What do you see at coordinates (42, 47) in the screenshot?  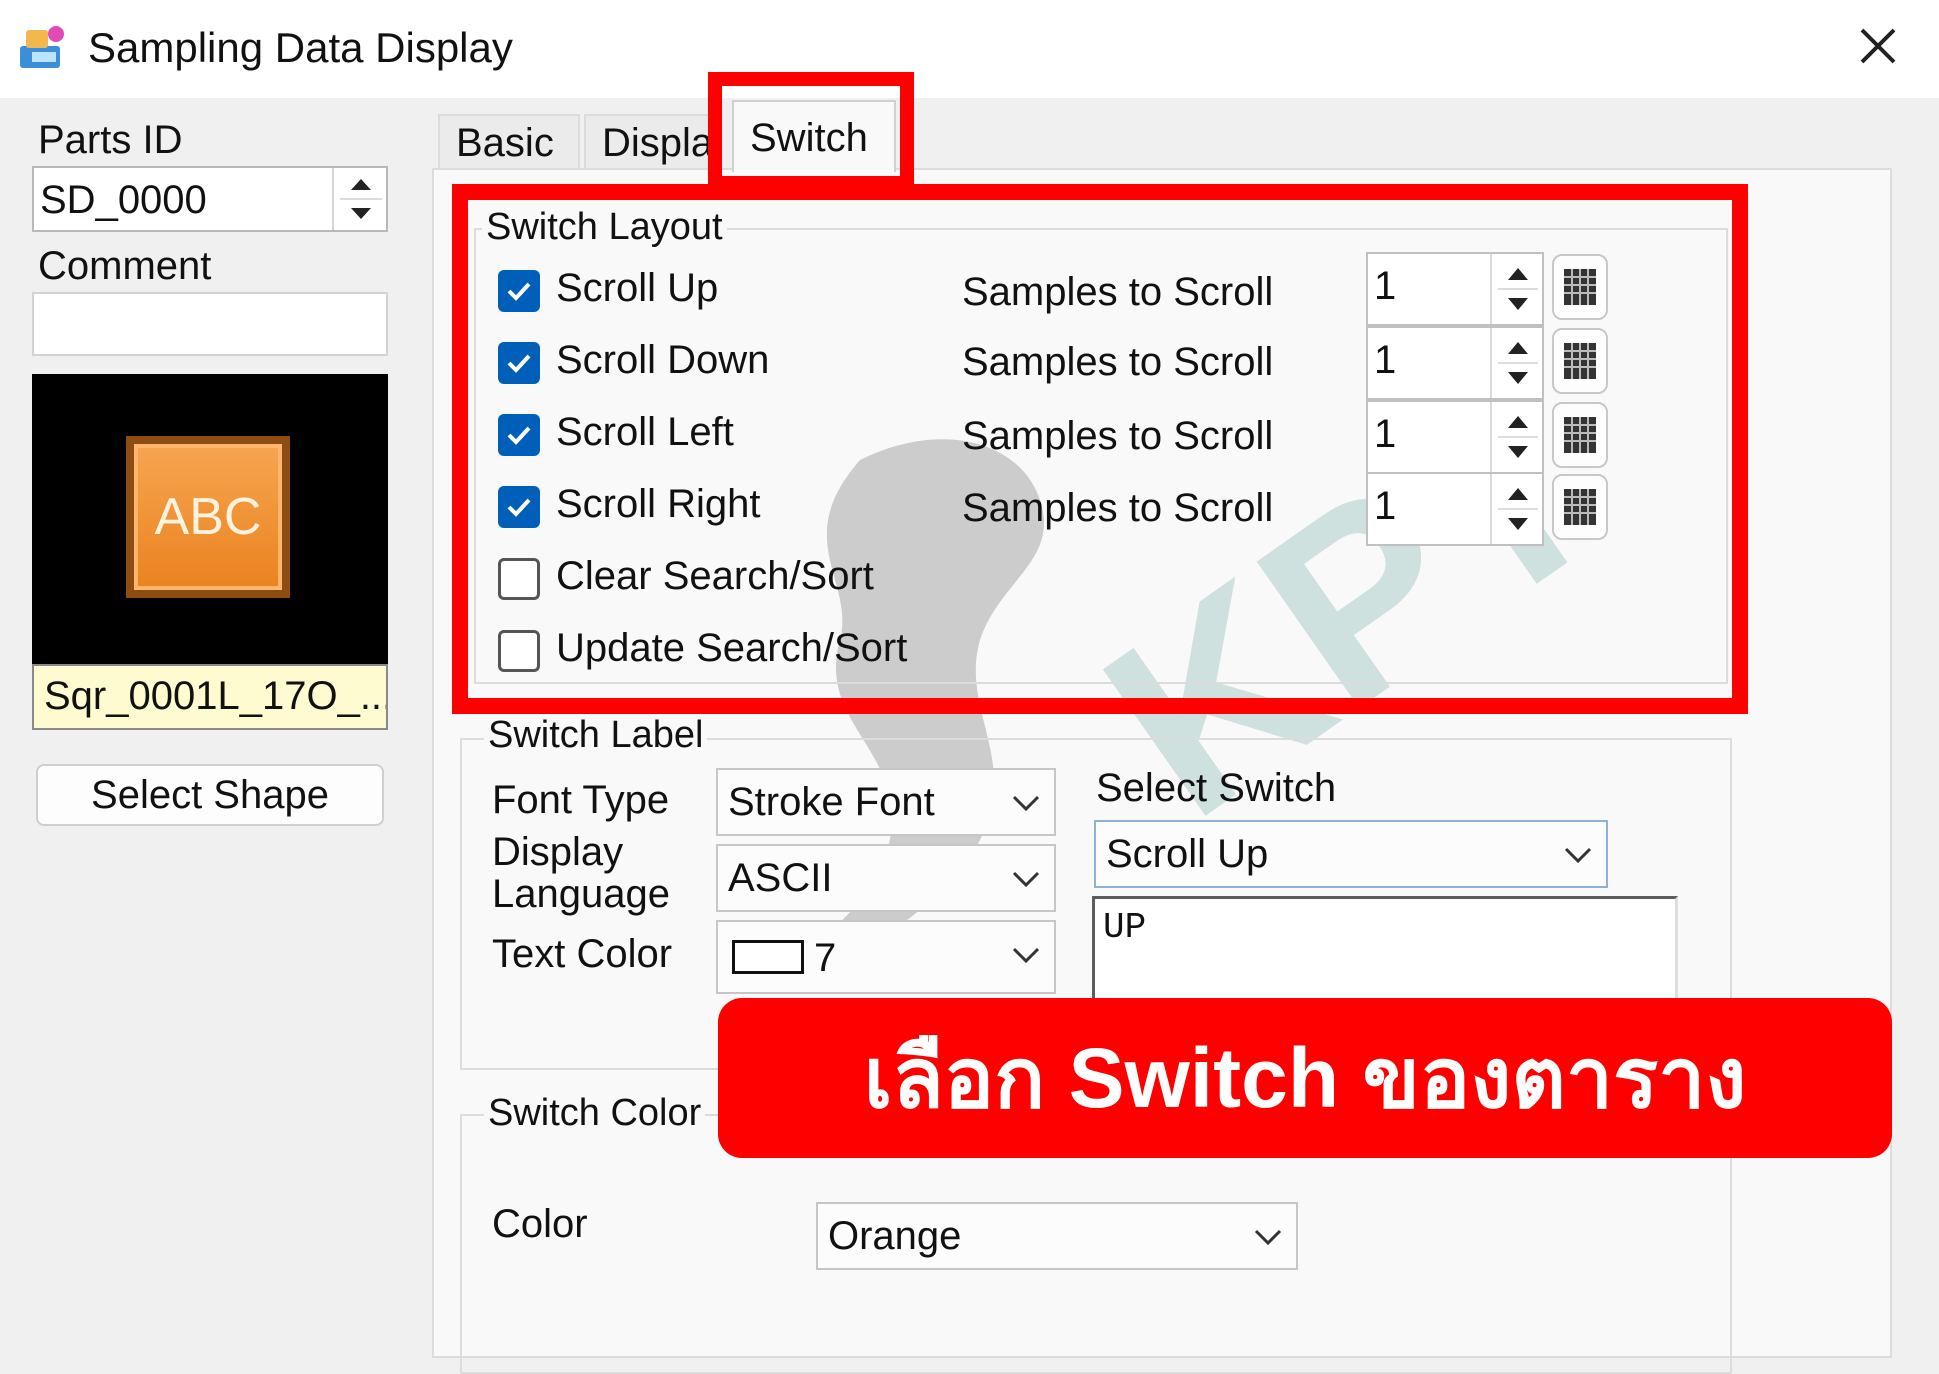 I see `app-icon` at bounding box center [42, 47].